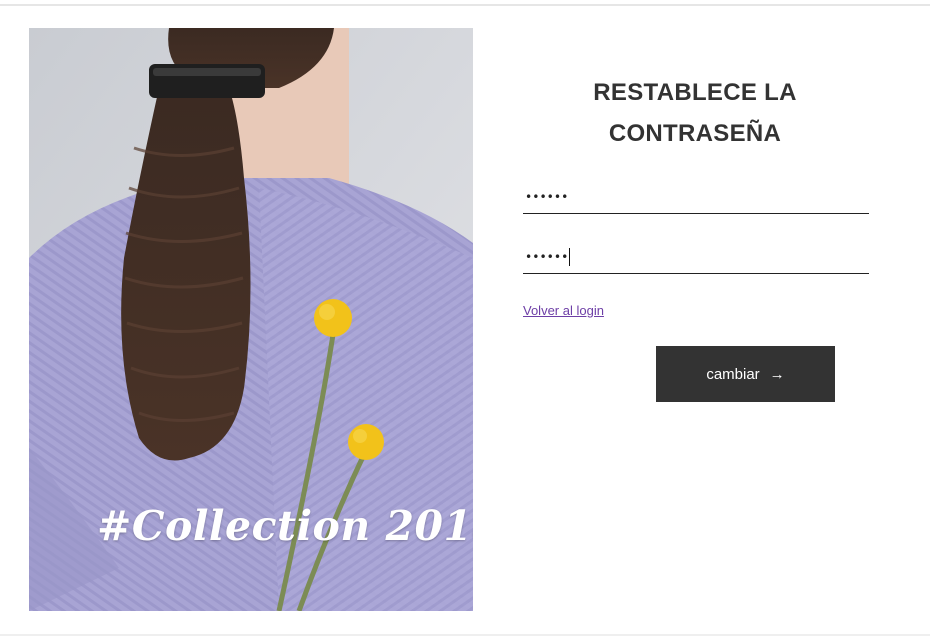 Image resolution: width=930 pixels, height=640 pixels. Describe the element at coordinates (465, 5) in the screenshot. I see `top-divider` at that location.